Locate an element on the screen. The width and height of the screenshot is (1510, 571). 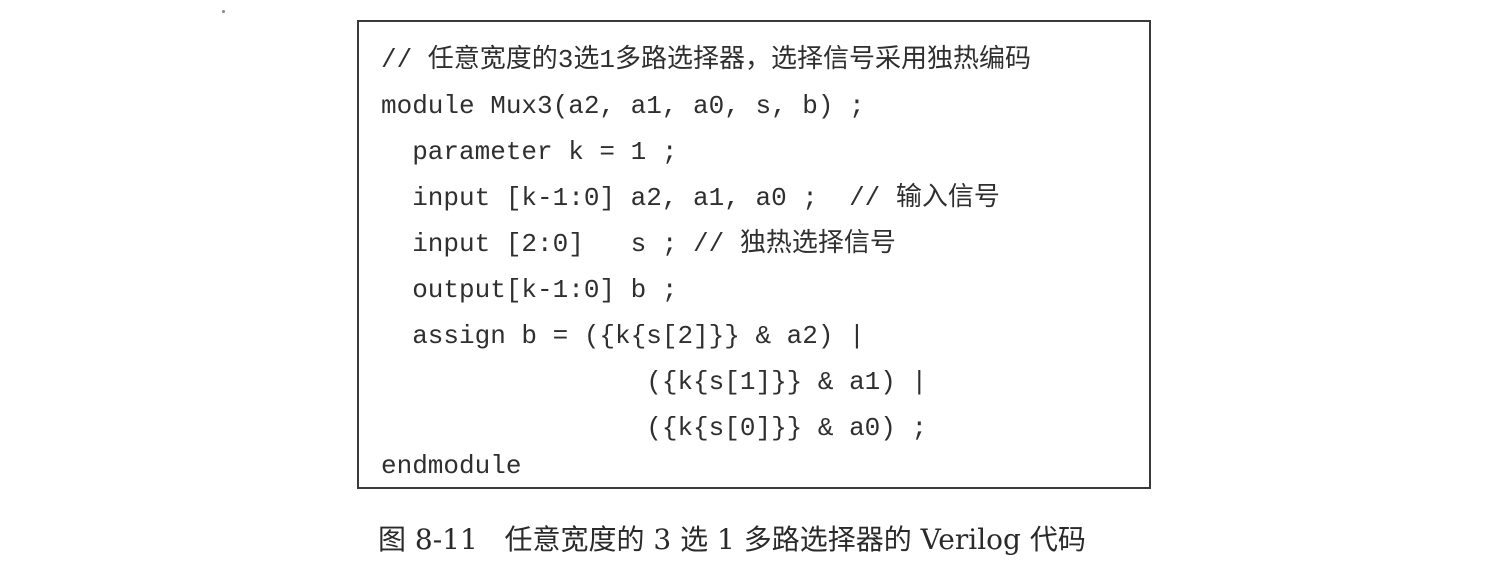
code-line-input-data: input [k-1:0] a2, a1, a0 ; // 输入信号 is located at coordinates (690, 198).